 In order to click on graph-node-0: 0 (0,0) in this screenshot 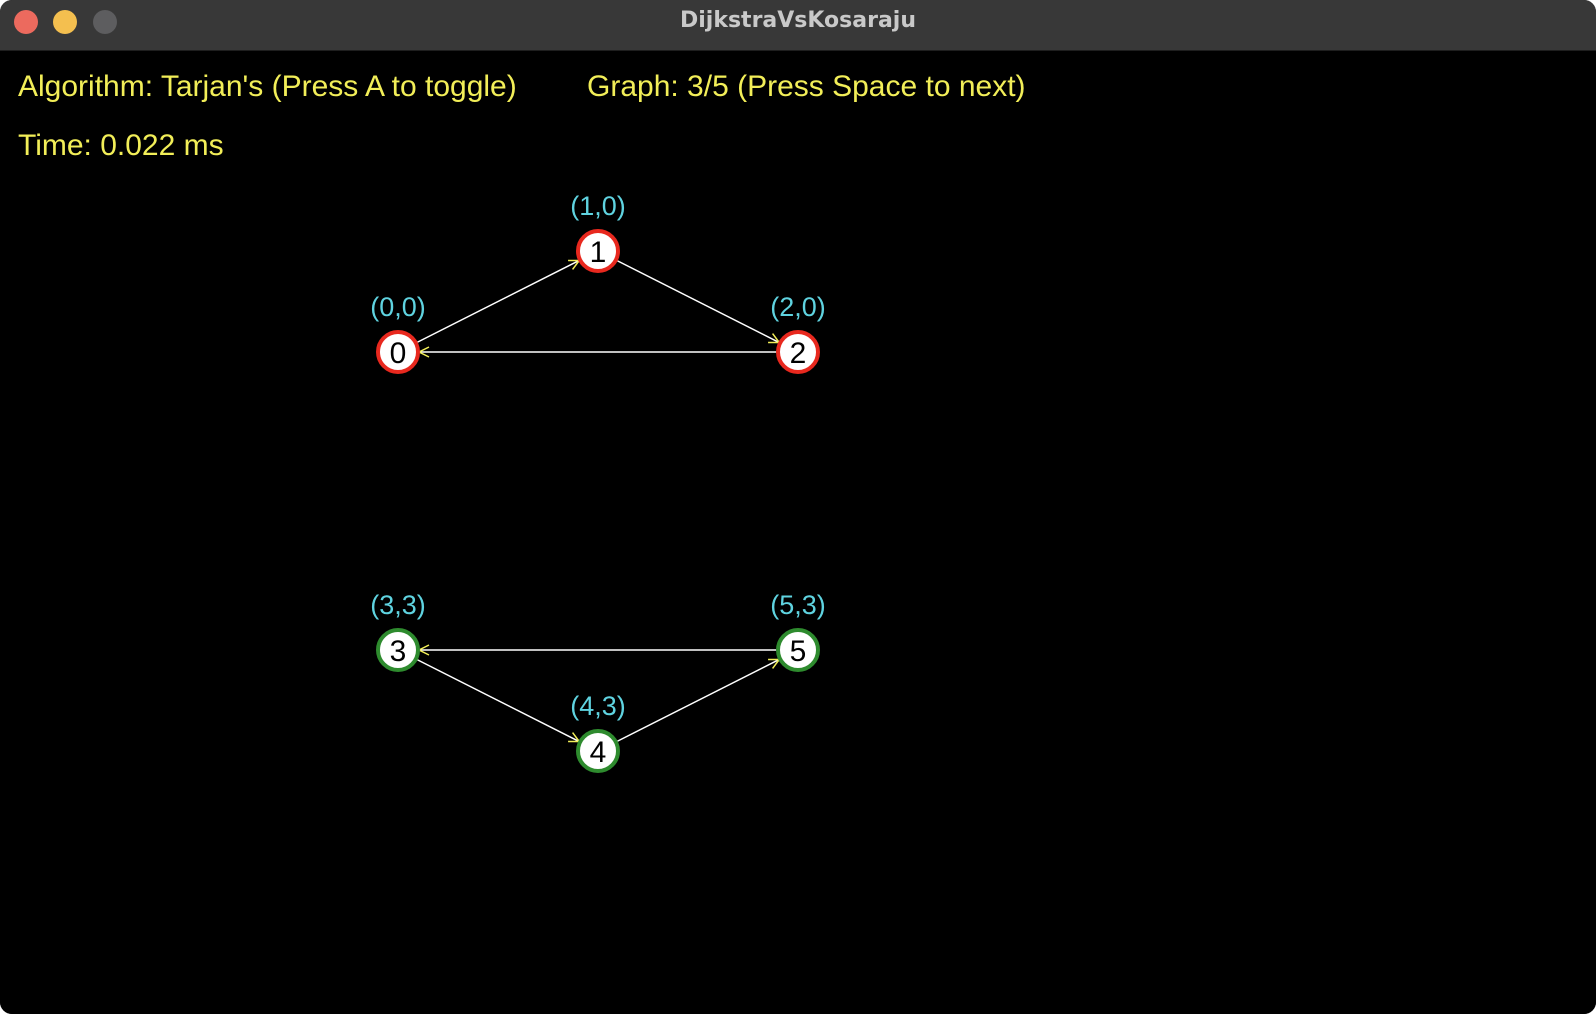, I will do `click(398, 333)`.